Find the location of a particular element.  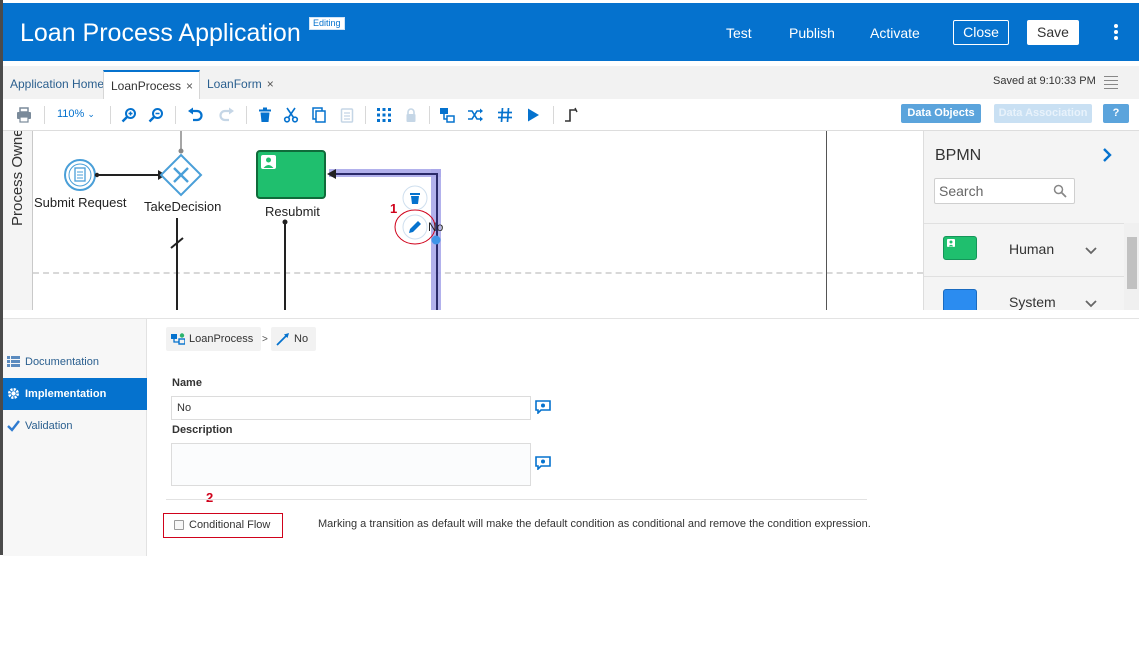

tab-label: Application Home is located at coordinates (57, 84).